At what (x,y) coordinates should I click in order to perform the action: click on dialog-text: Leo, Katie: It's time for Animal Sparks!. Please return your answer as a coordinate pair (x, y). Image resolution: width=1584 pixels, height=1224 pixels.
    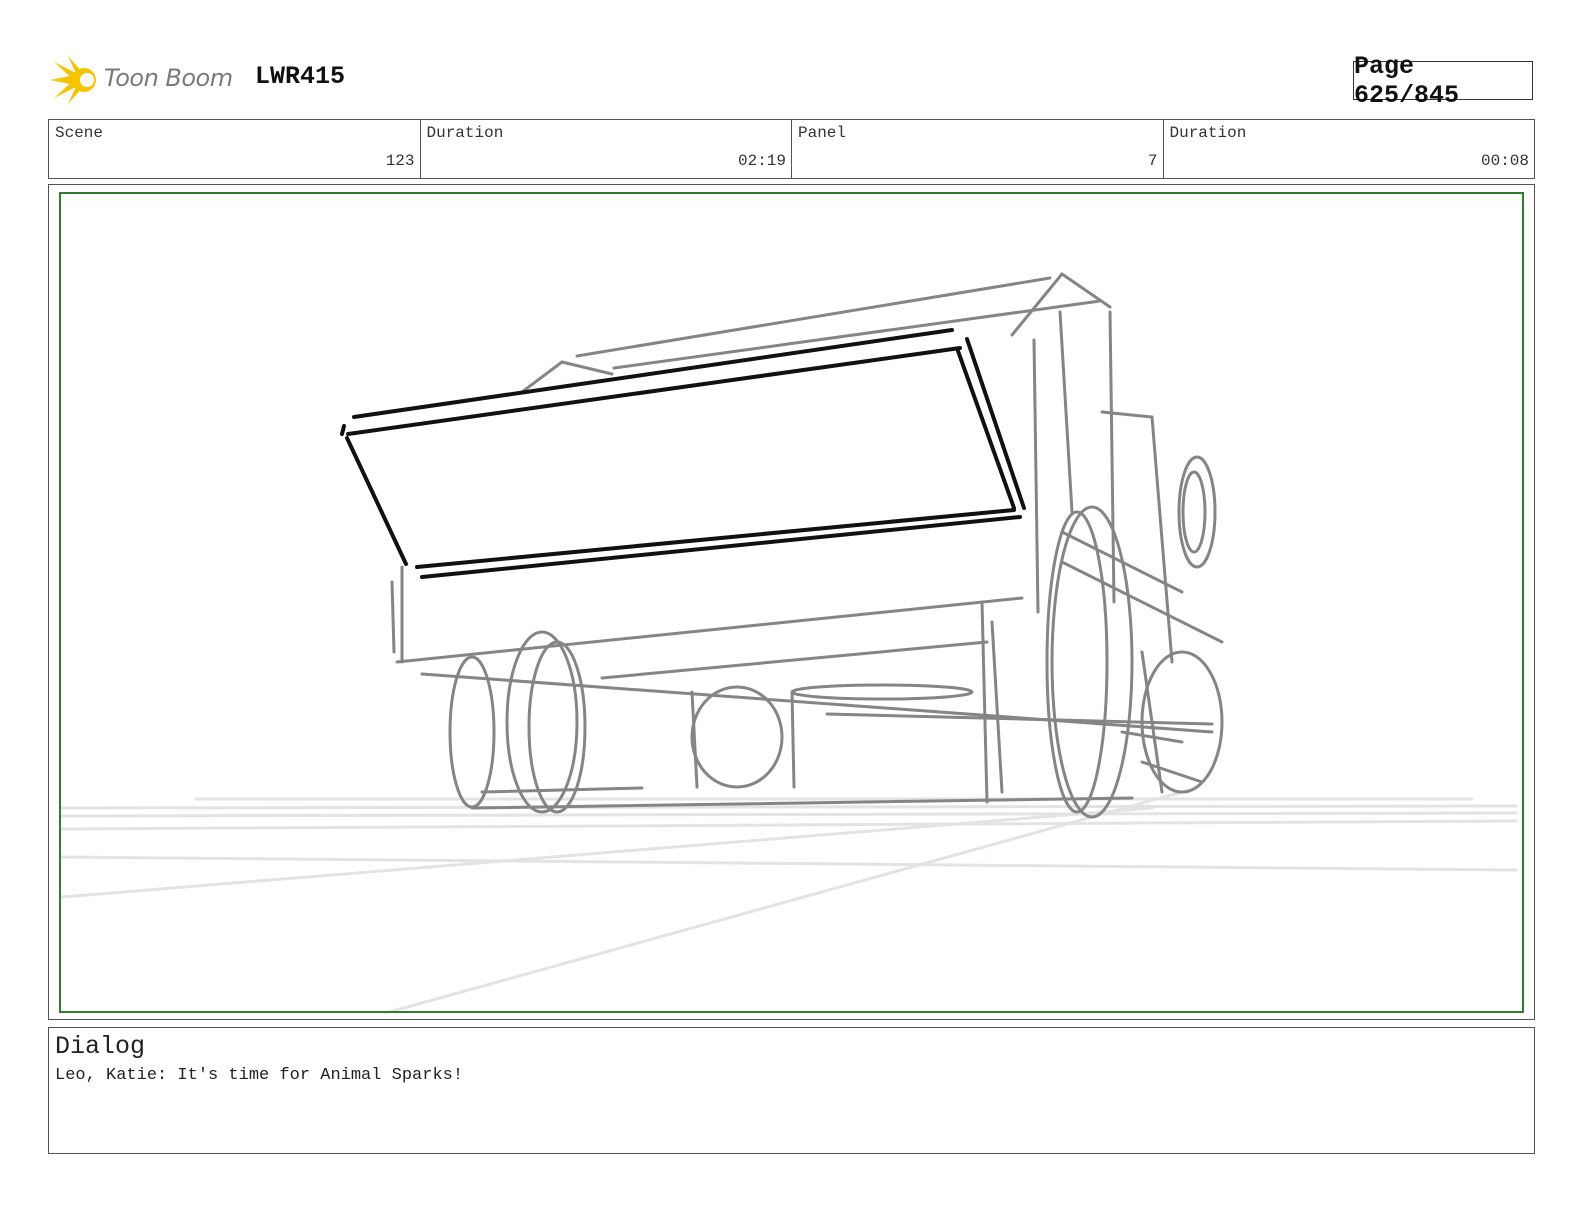
    Looking at the image, I should click on (259, 1075).